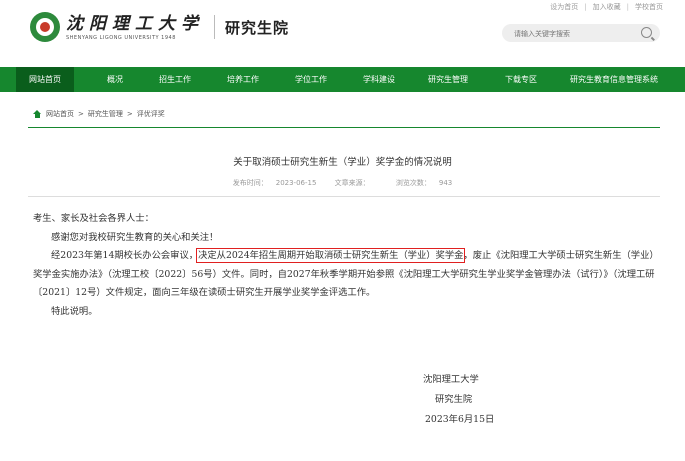 This screenshot has width=685, height=461. What do you see at coordinates (448, 79) in the screenshot?
I see `nav-item-student-management: 研究生管理` at bounding box center [448, 79].